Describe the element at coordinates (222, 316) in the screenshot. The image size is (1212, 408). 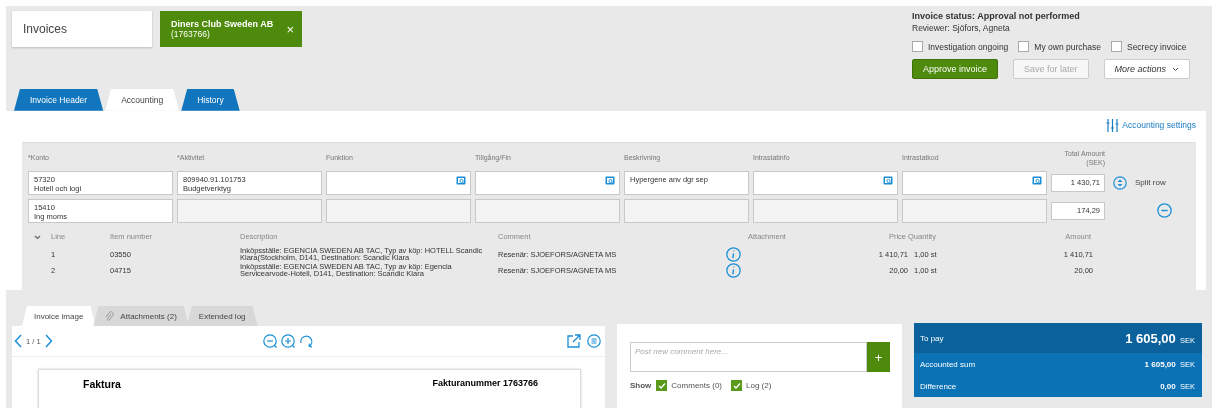
I see `tab: Extended log` at that location.